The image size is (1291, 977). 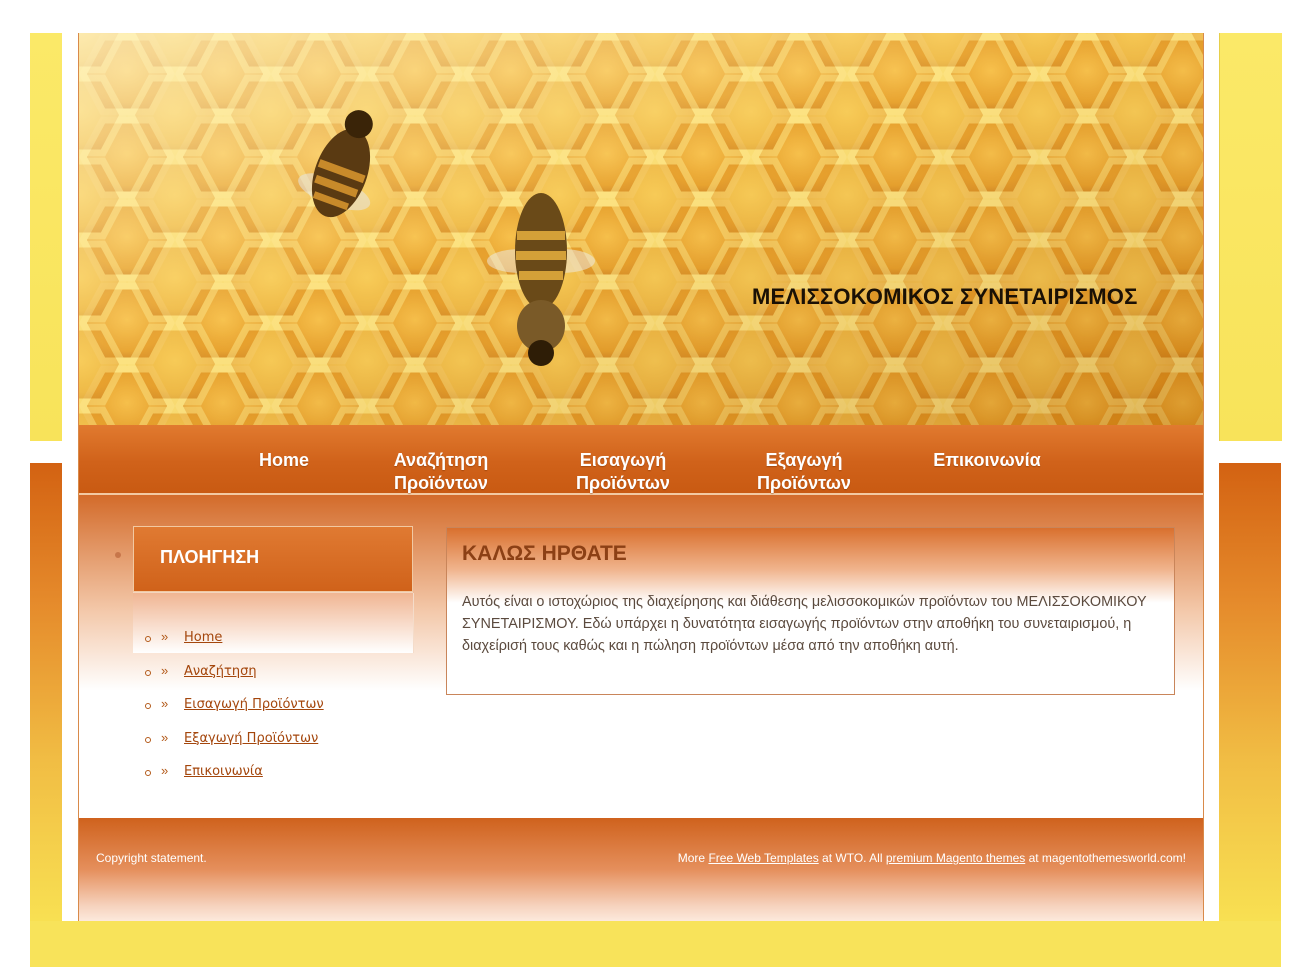 What do you see at coordinates (118, 555) in the screenshot?
I see `sidebar-bullet-icon` at bounding box center [118, 555].